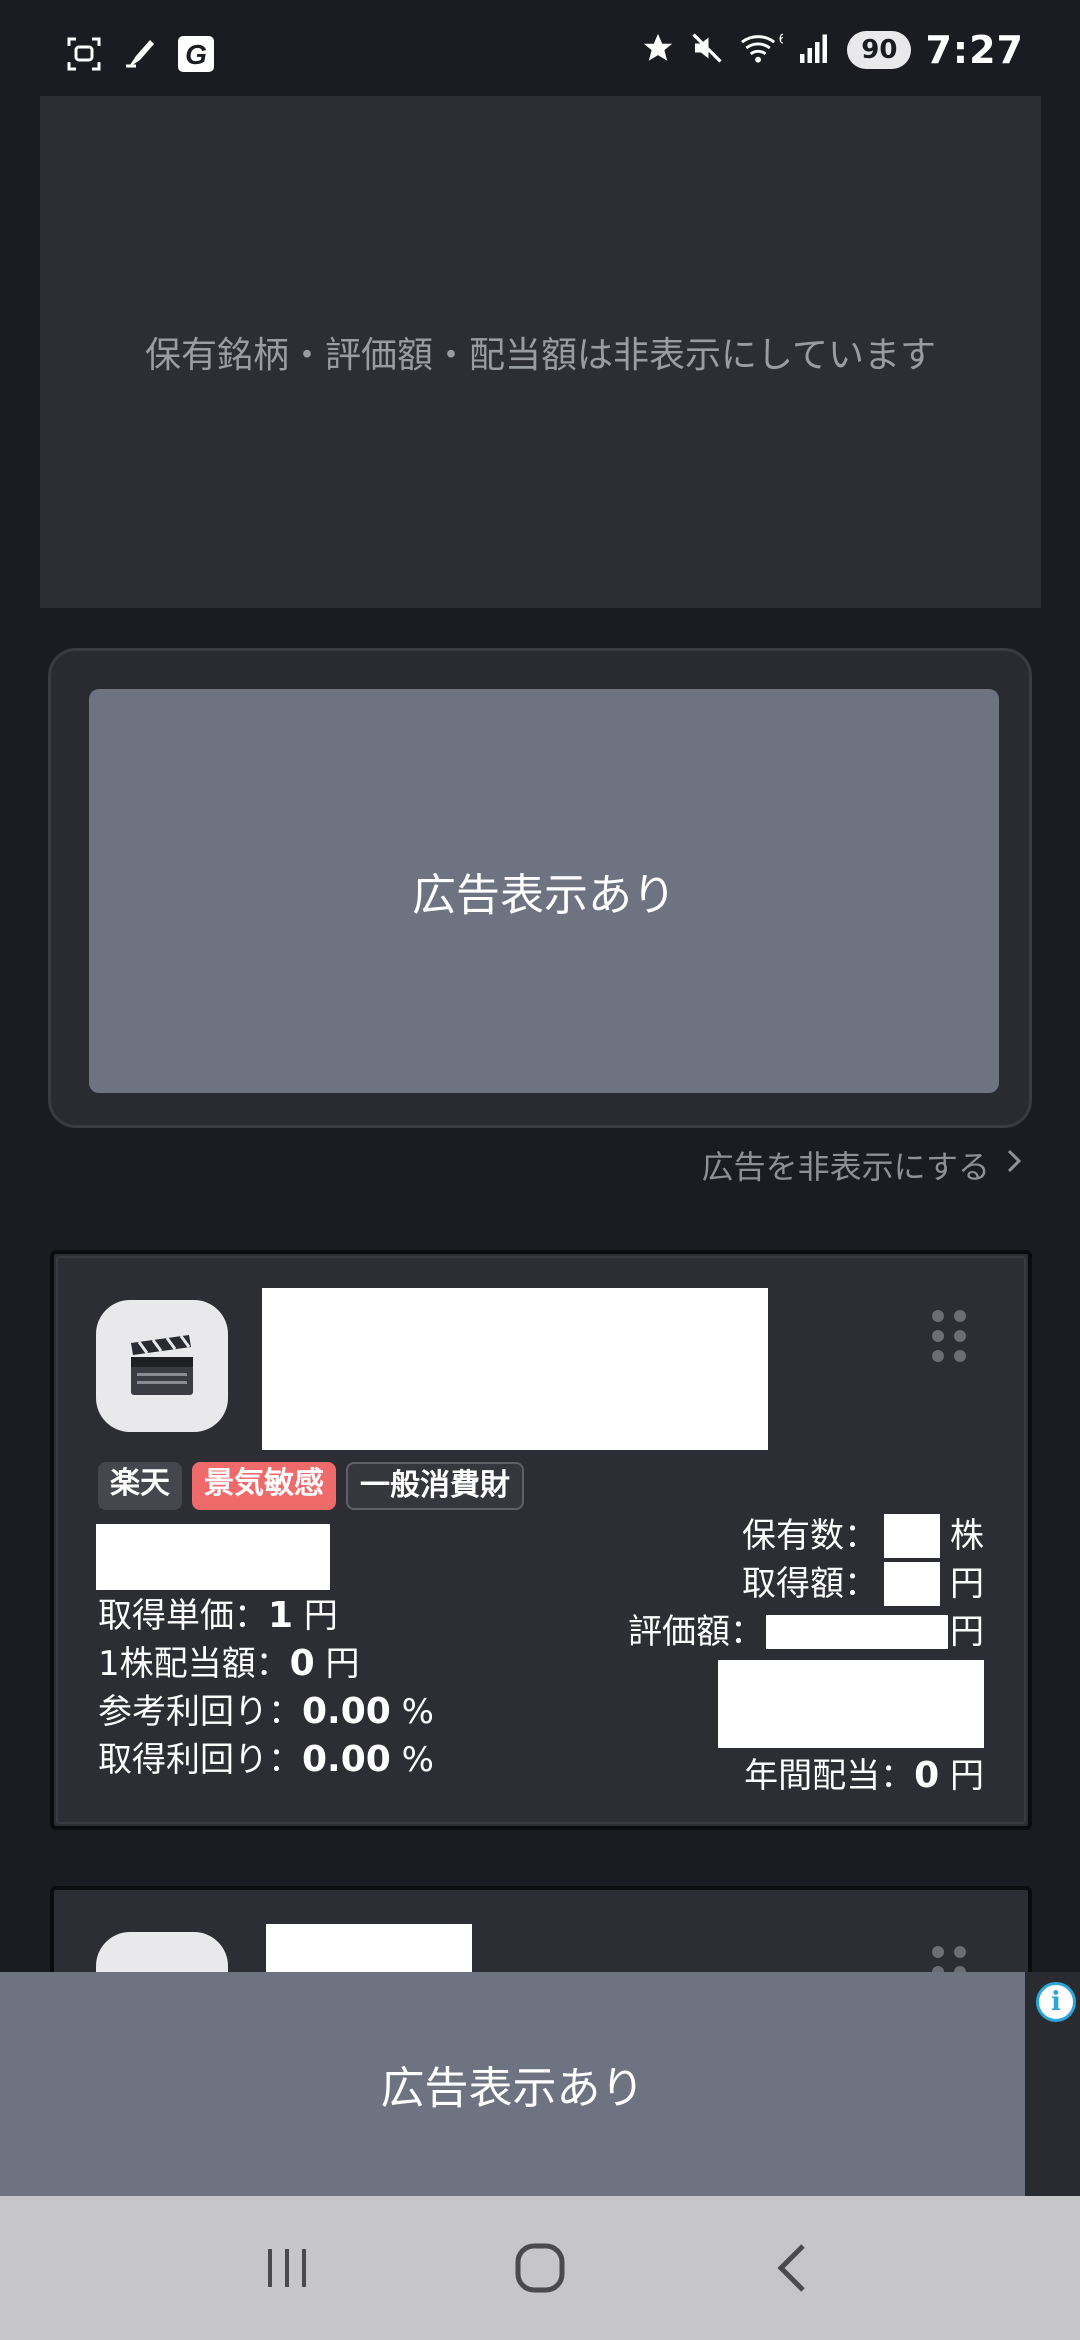  I want to click on hidden-holdings-message: 保有銘柄・評価額・配当額は非表示にしています, so click(540, 355).